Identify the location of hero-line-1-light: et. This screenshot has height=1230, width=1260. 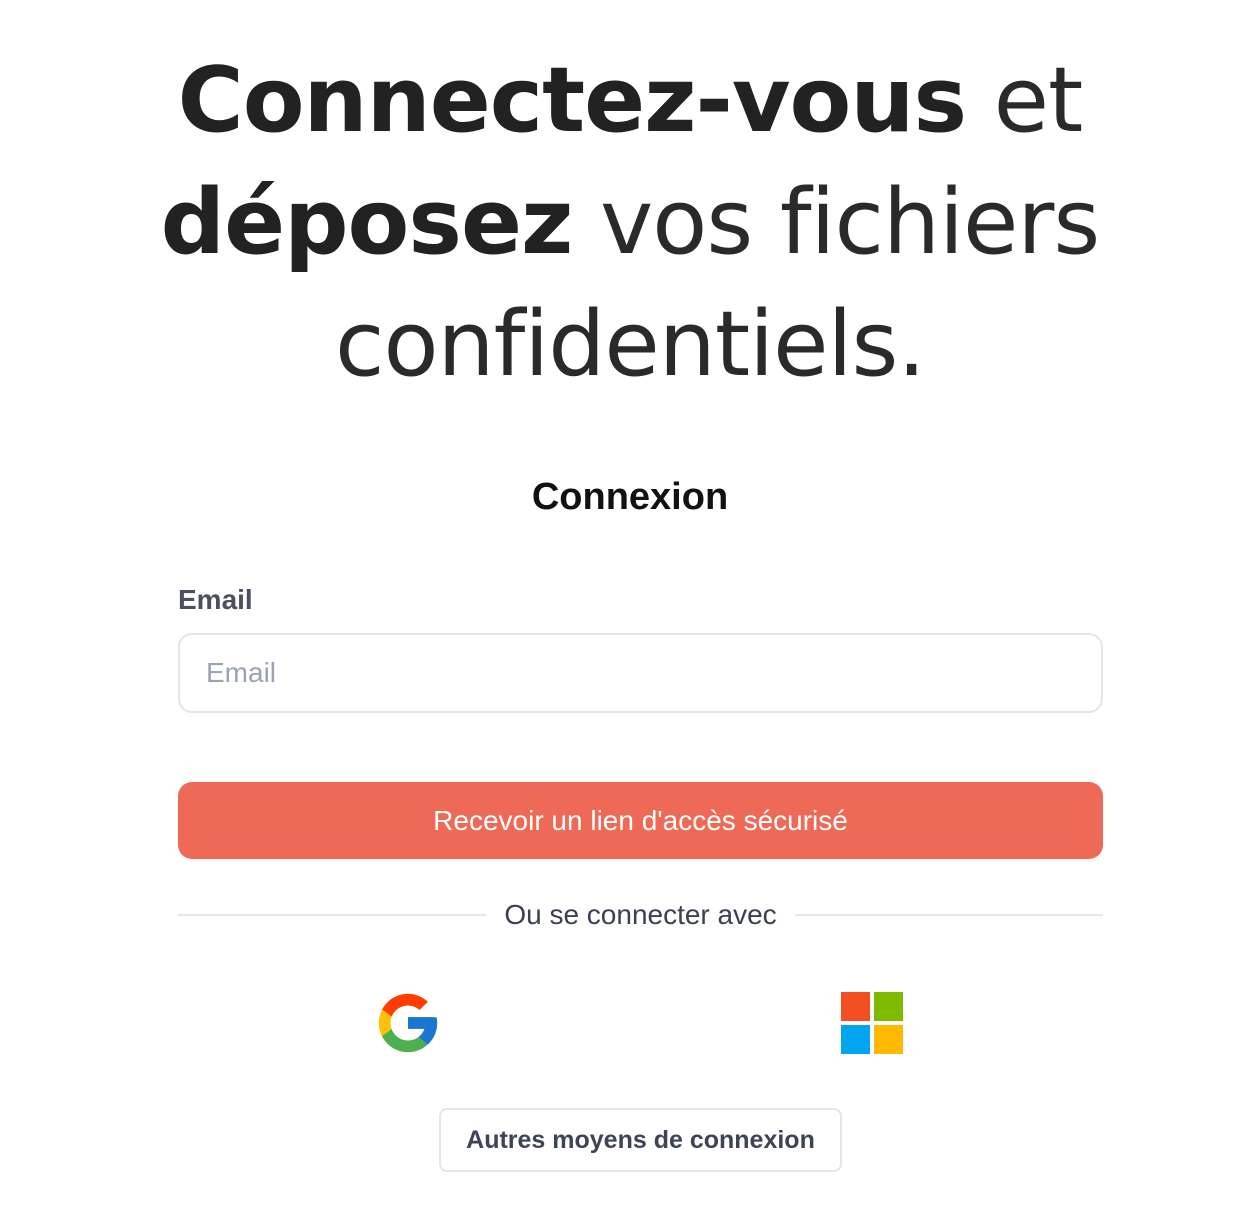
(1025, 100).